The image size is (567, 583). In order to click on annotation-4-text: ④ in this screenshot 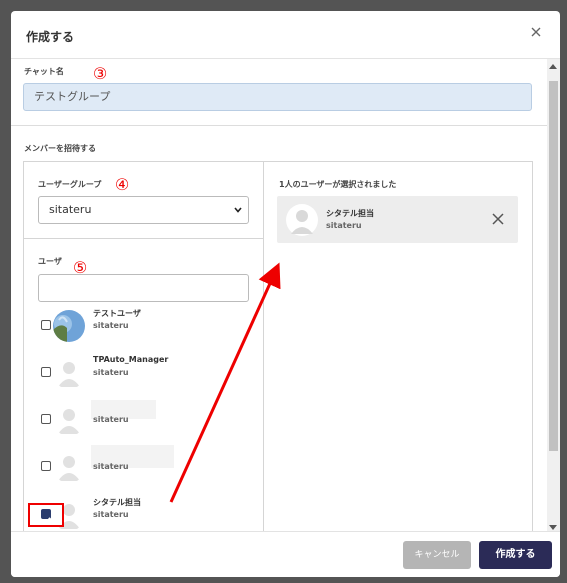, I will do `click(122, 184)`.